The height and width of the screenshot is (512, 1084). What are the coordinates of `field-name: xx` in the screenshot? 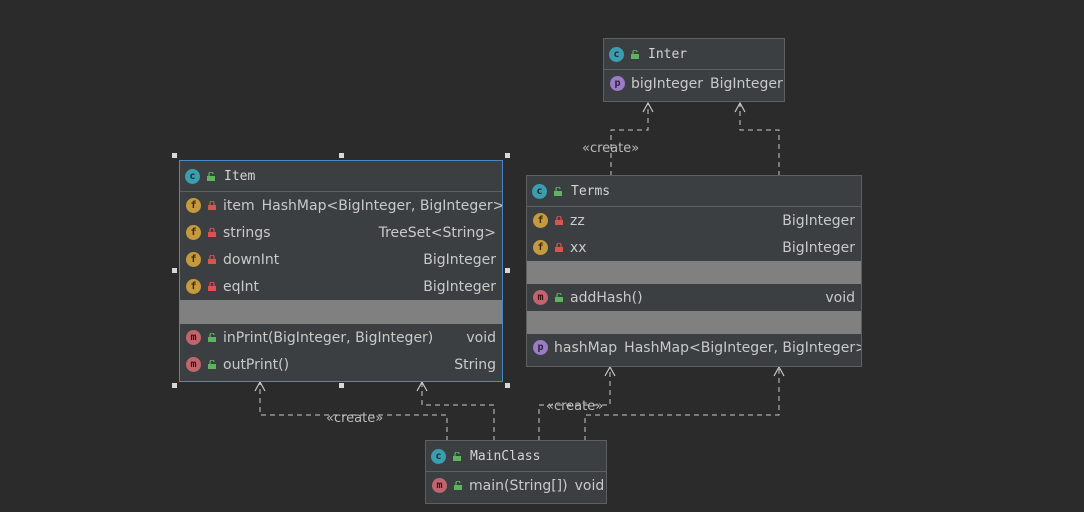 It's located at (578, 247).